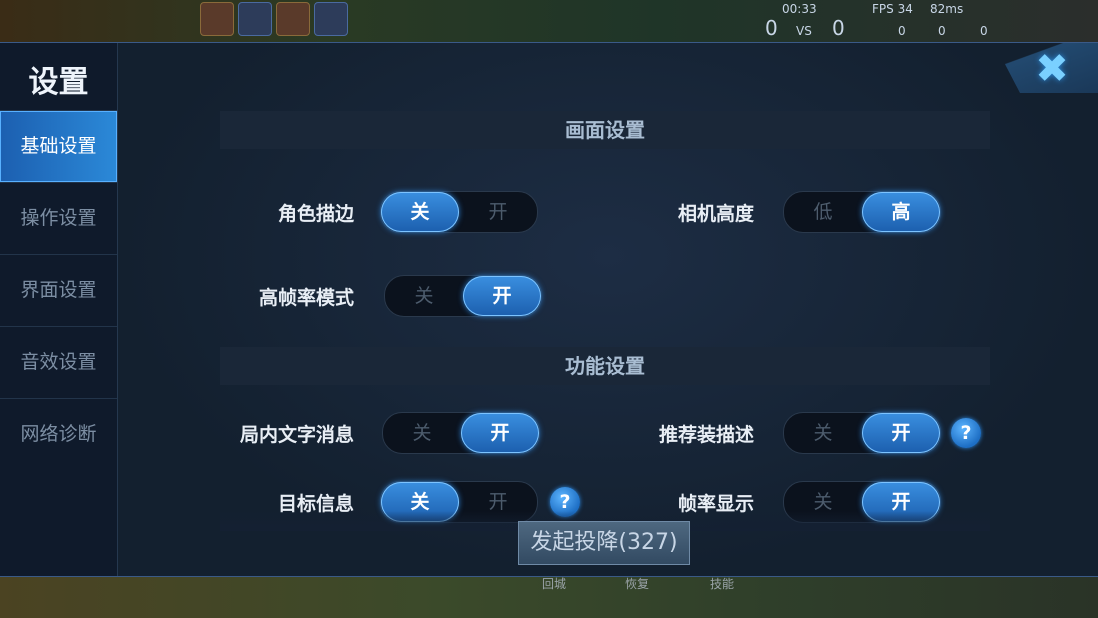 The image size is (1098, 618). Describe the element at coordinates (554, 584) in the screenshot. I see `recall-label: 回城` at that location.